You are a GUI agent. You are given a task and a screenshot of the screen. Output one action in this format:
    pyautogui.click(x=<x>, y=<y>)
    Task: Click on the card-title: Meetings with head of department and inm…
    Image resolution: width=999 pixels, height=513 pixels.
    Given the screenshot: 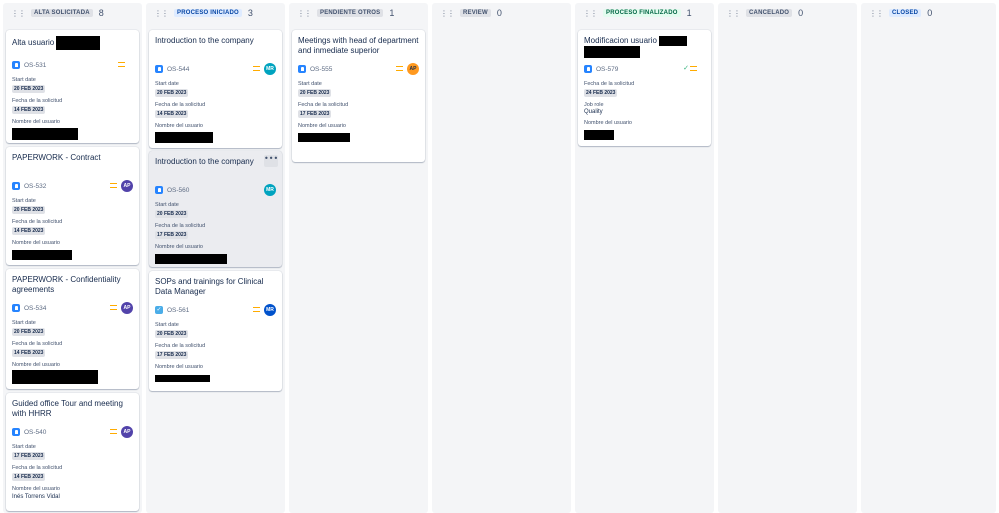 What is the action you would take?
    pyautogui.click(x=358, y=45)
    